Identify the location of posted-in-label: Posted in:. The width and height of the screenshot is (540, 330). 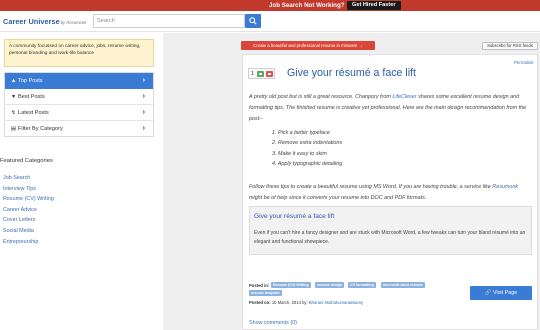
(259, 285).